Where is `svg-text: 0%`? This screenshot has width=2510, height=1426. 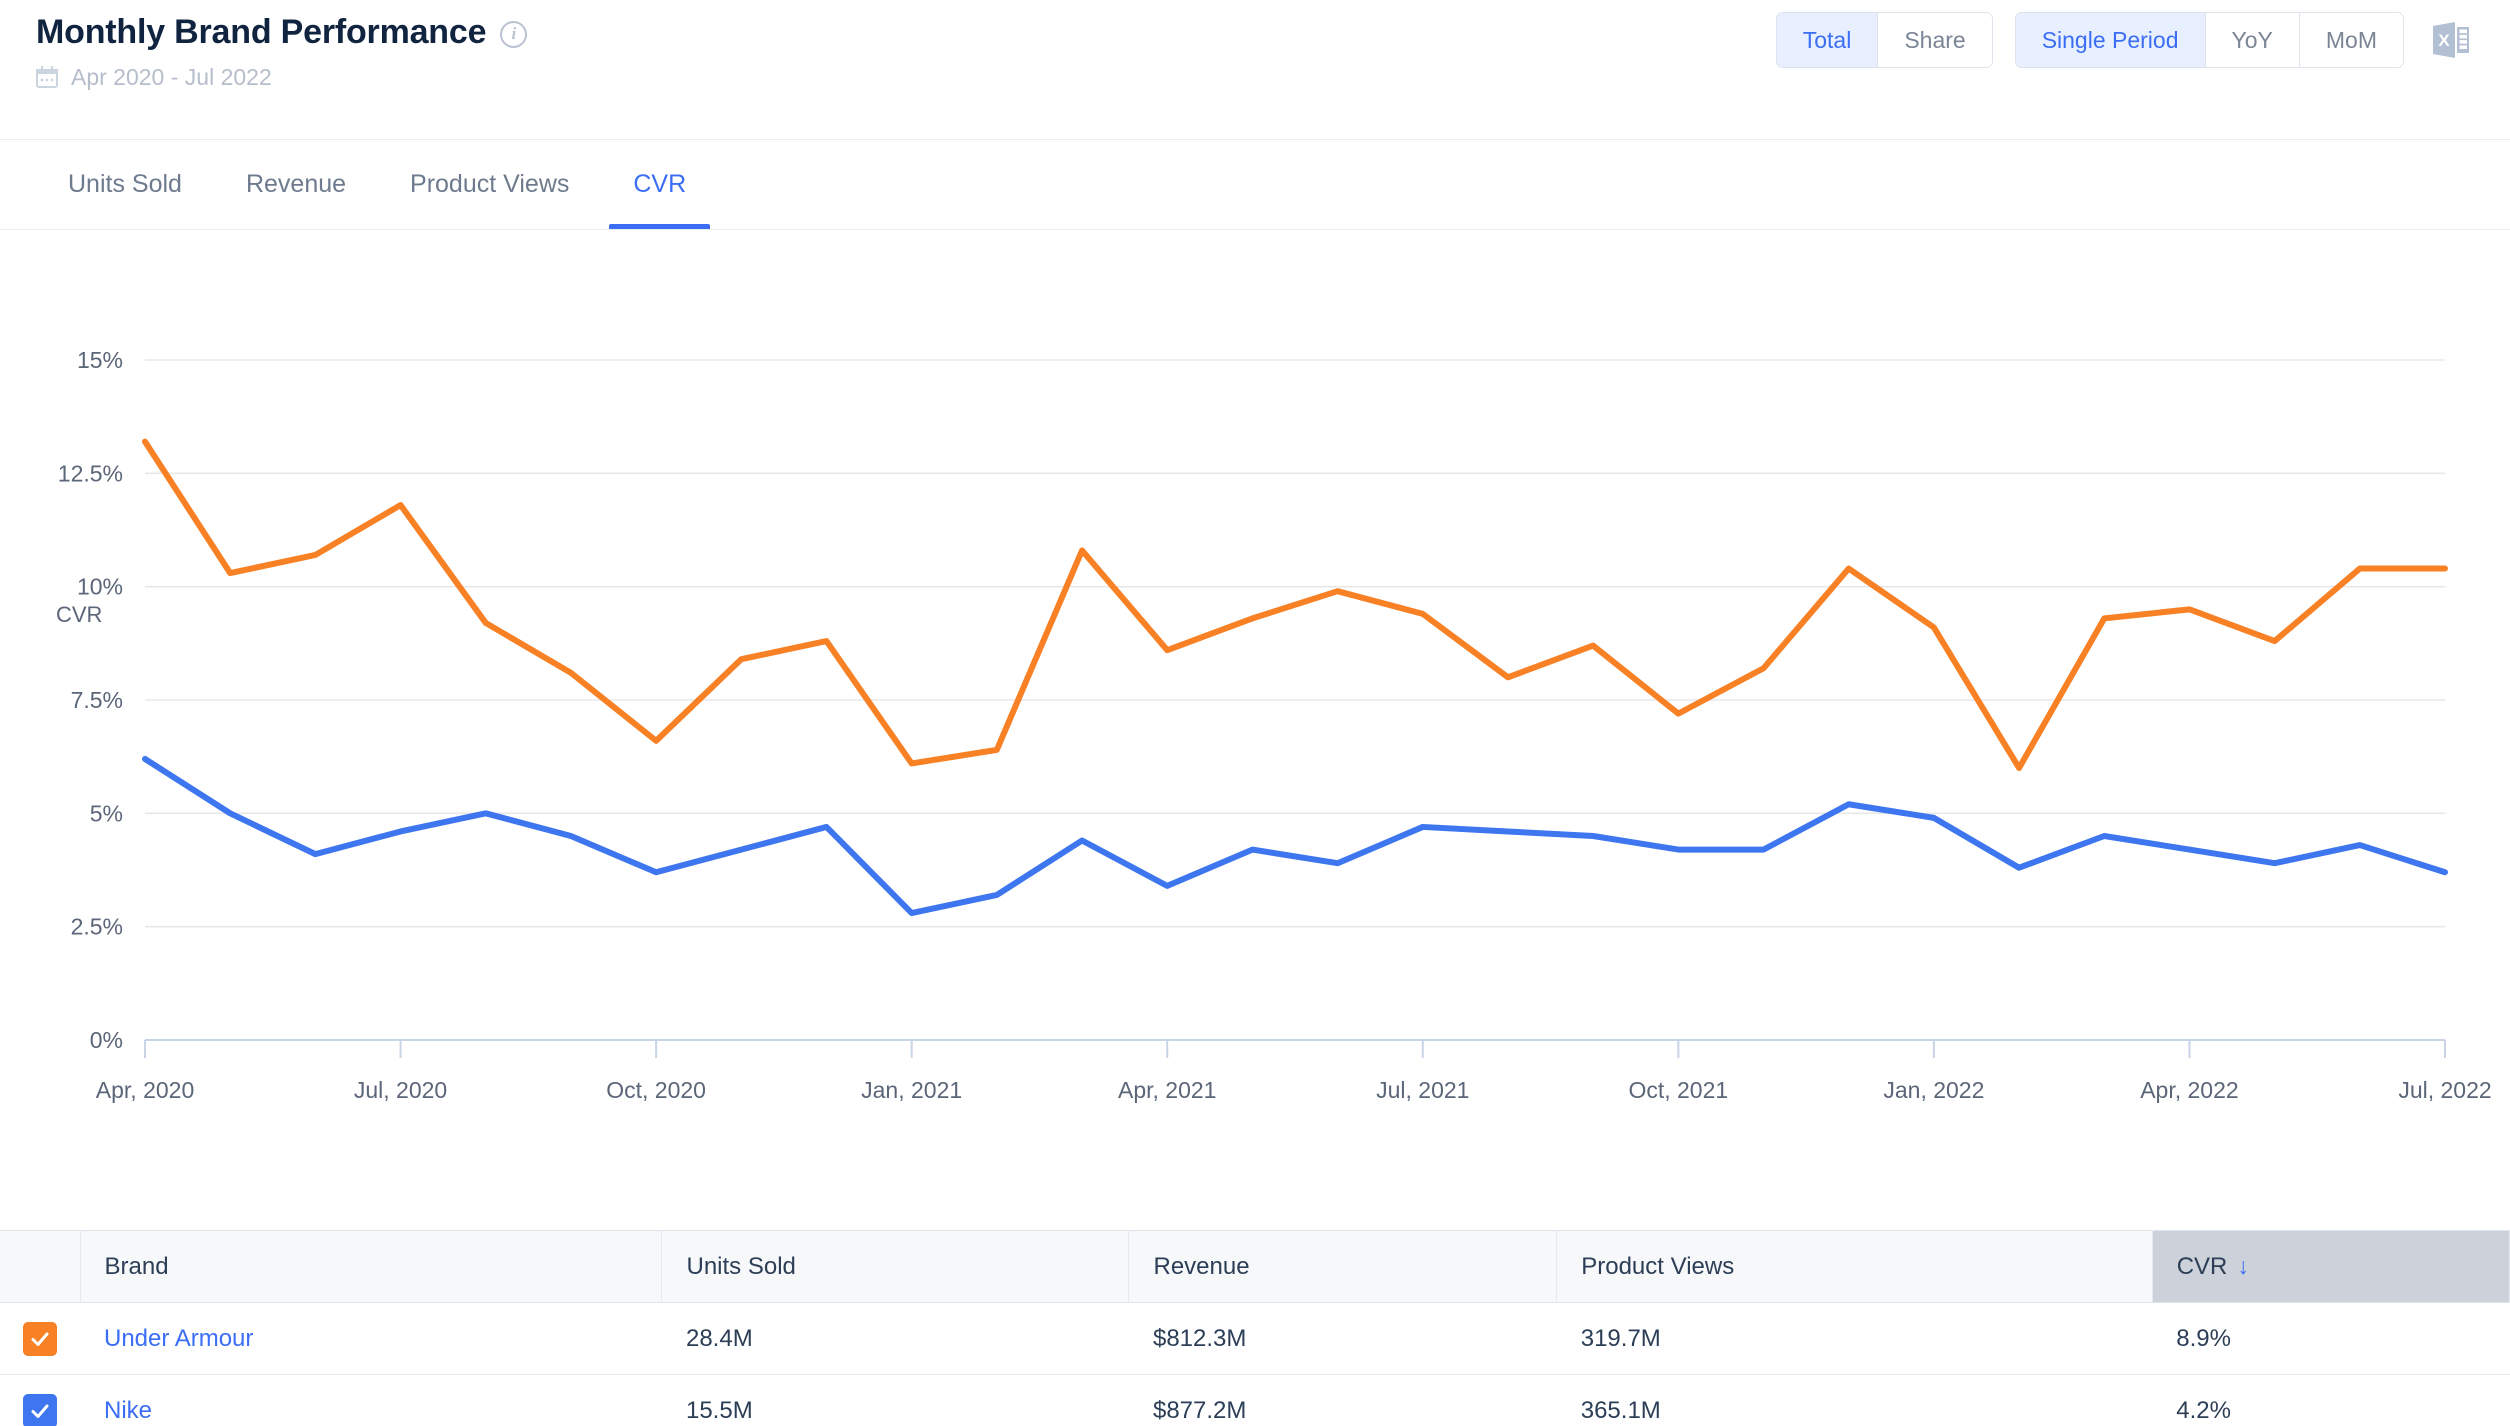 svg-text: 0% is located at coordinates (106, 1040).